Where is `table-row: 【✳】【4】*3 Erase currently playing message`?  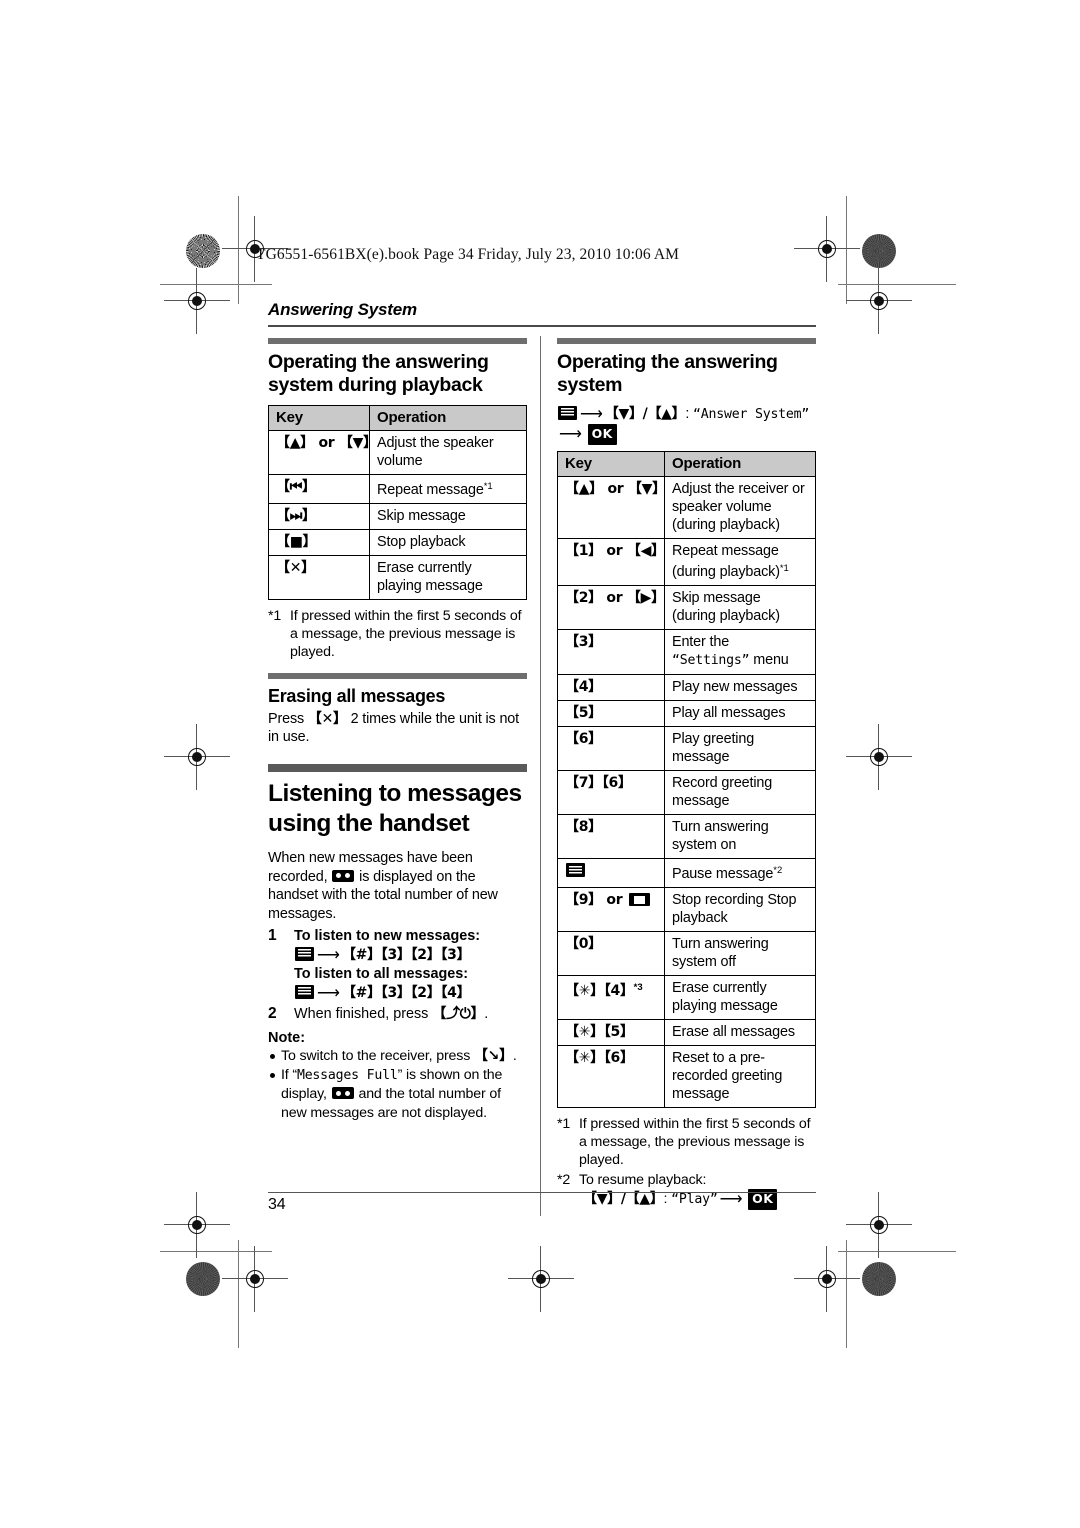
table-row: 【✳】【4】*3 Erase currently playing message is located at coordinates (686, 998).